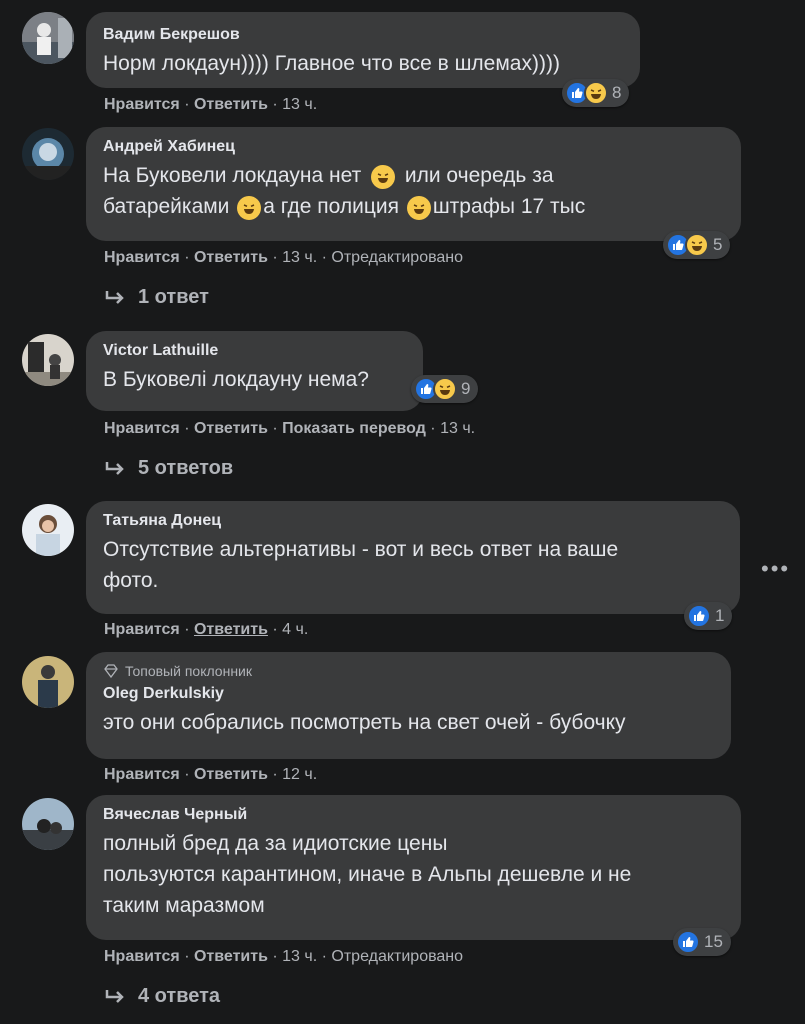 The height and width of the screenshot is (1024, 805). I want to click on text-line: а где полиция, so click(331, 206).